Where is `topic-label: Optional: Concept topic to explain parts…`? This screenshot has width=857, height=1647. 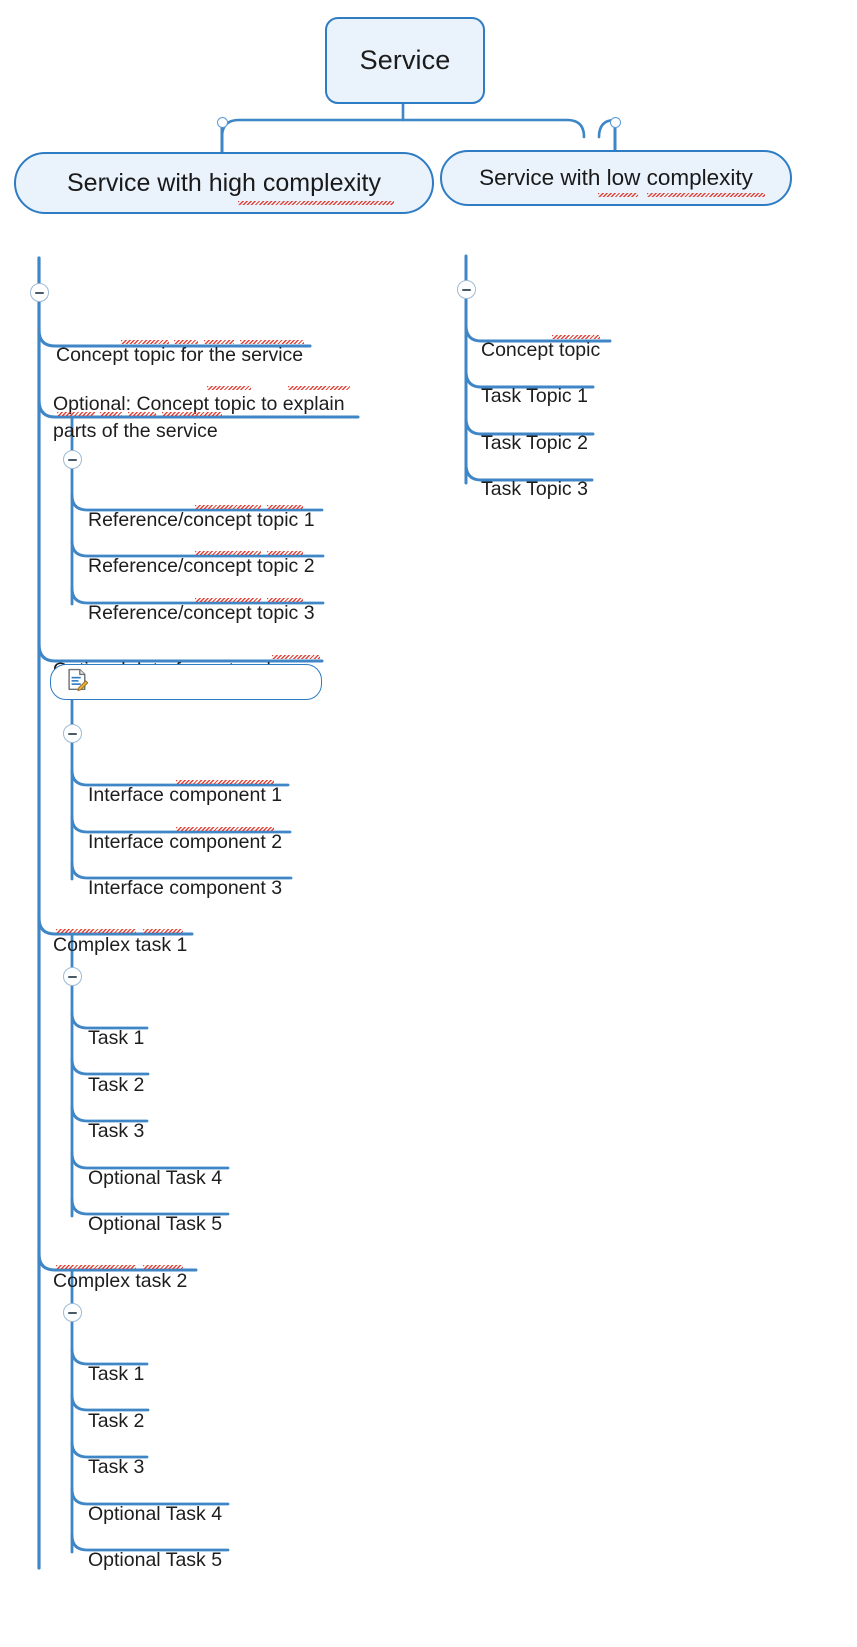 topic-label: Optional: Concept topic to explain parts… is located at coordinates (199, 417).